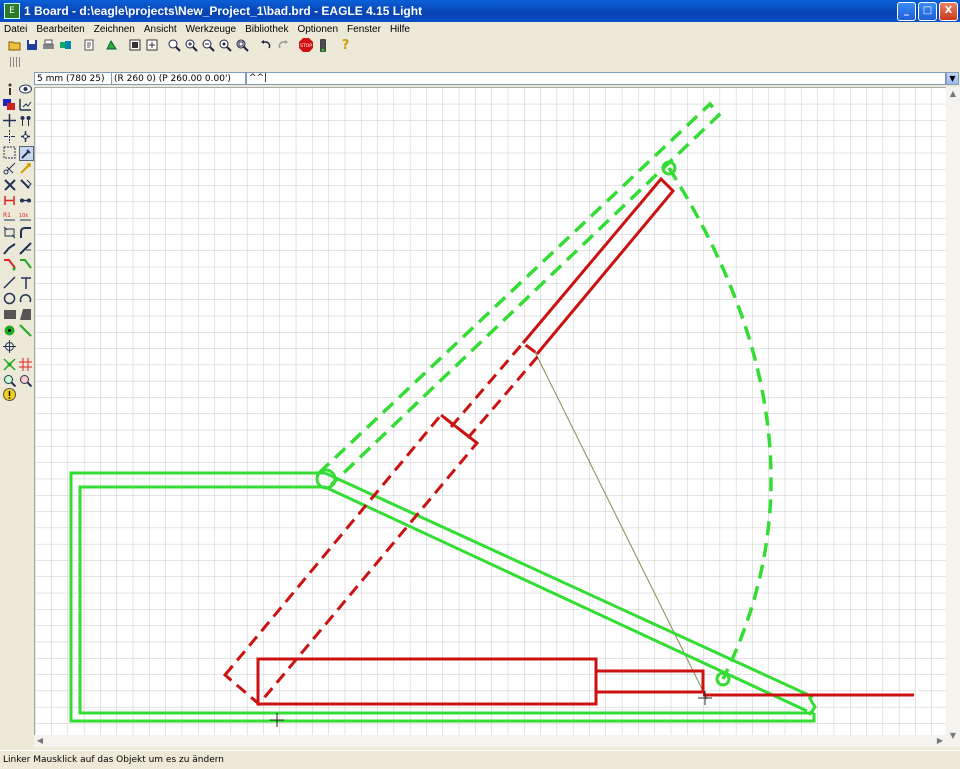  What do you see at coordinates (9, 282) in the screenshot?
I see `wire-icon` at bounding box center [9, 282].